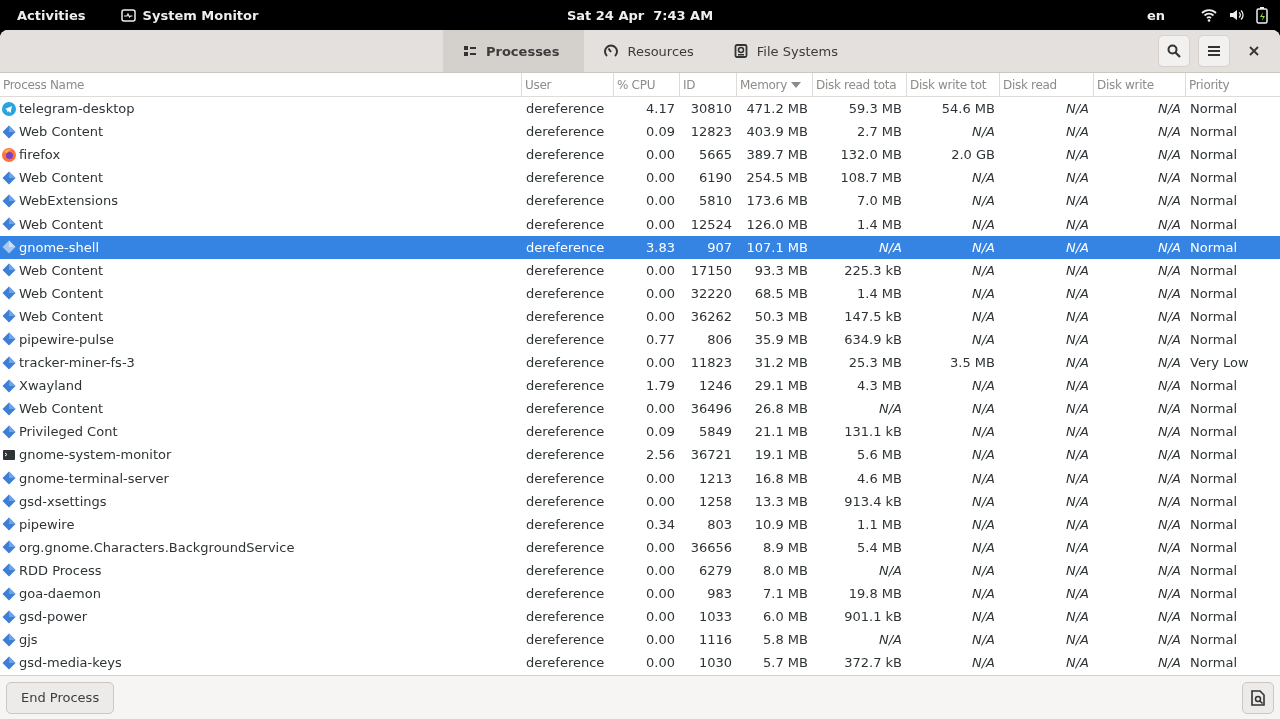  What do you see at coordinates (640, 270) in the screenshot?
I see `process-row: Web Content dereference 0.00 17150 93.3 MB 225.3 kB N/A N/A N/A Normal` at bounding box center [640, 270].